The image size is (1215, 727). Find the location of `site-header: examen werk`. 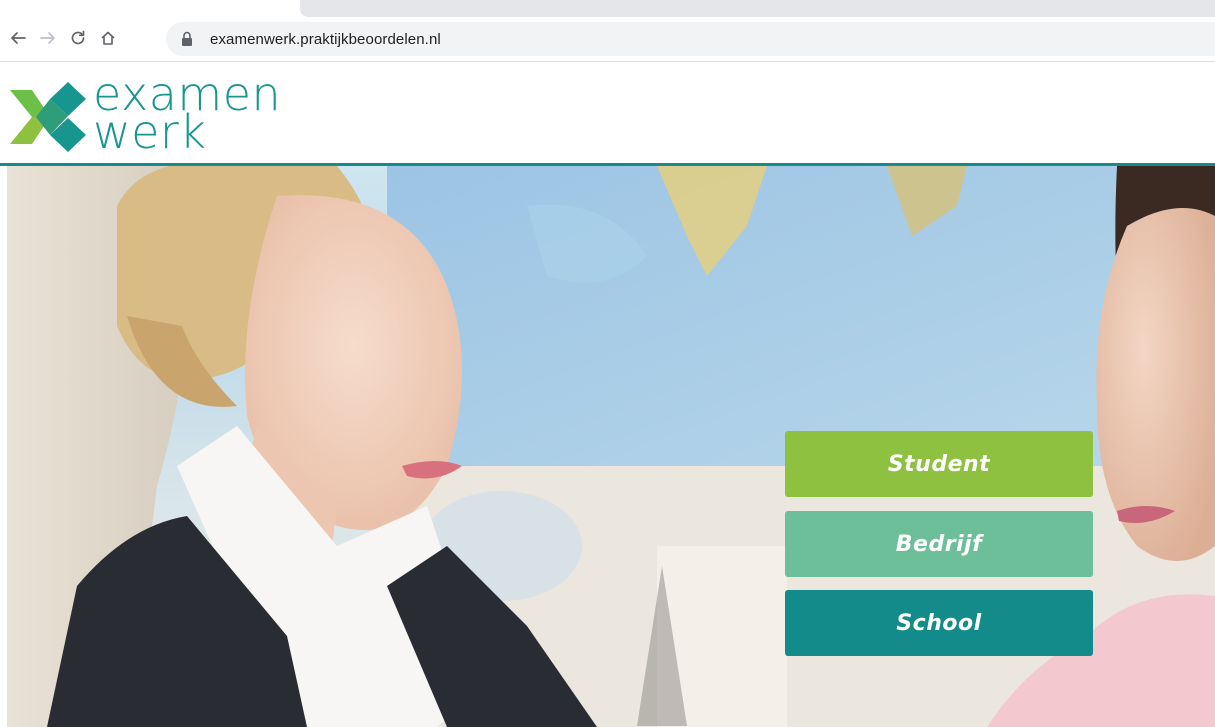

site-header: examen werk is located at coordinates (607, 112).